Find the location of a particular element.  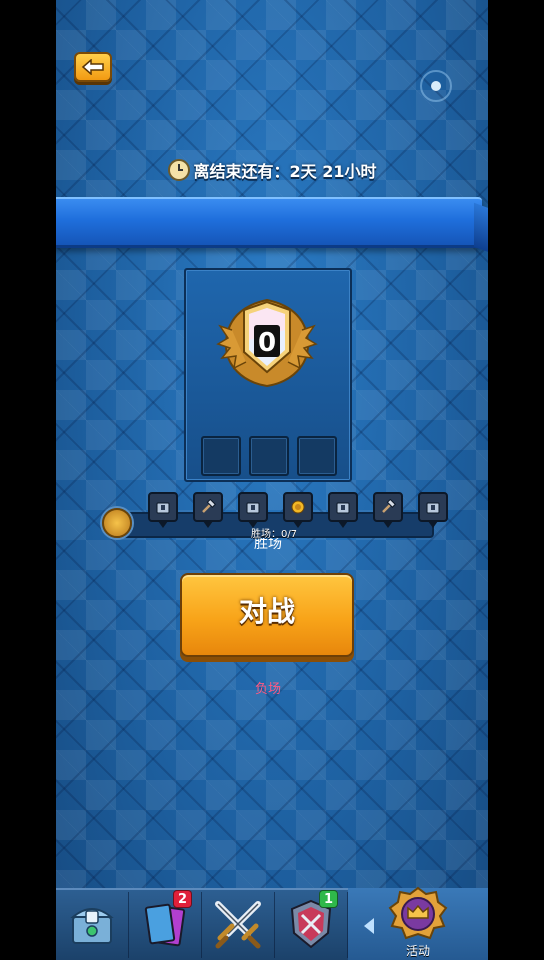

battle-button: 对战 is located at coordinates (267, 615).